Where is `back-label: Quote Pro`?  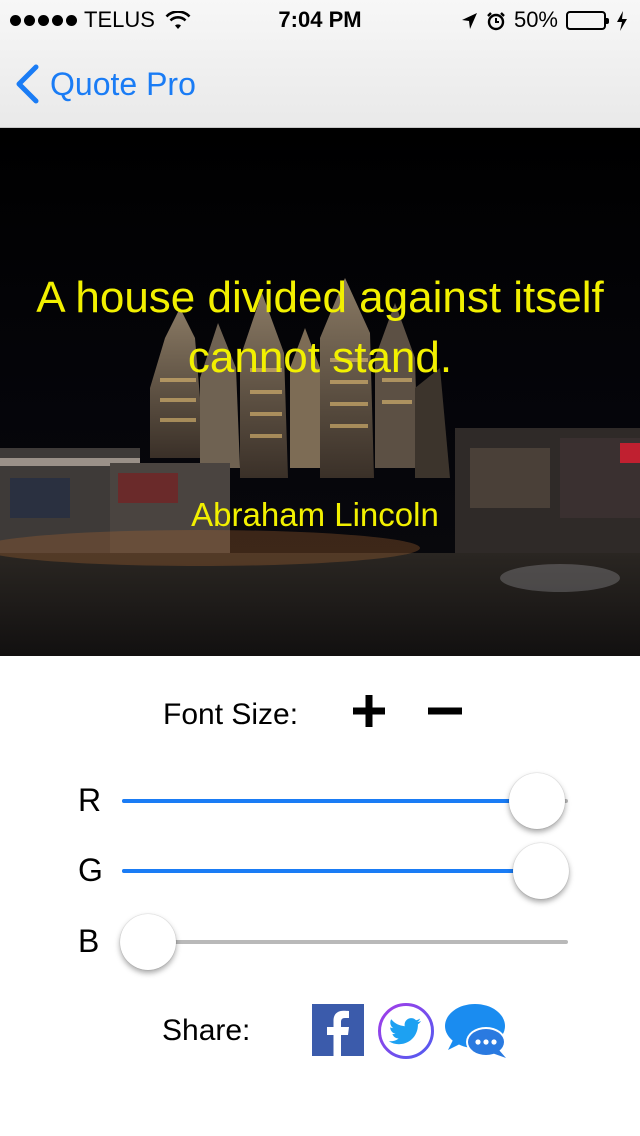
back-label: Quote Pro is located at coordinates (123, 83).